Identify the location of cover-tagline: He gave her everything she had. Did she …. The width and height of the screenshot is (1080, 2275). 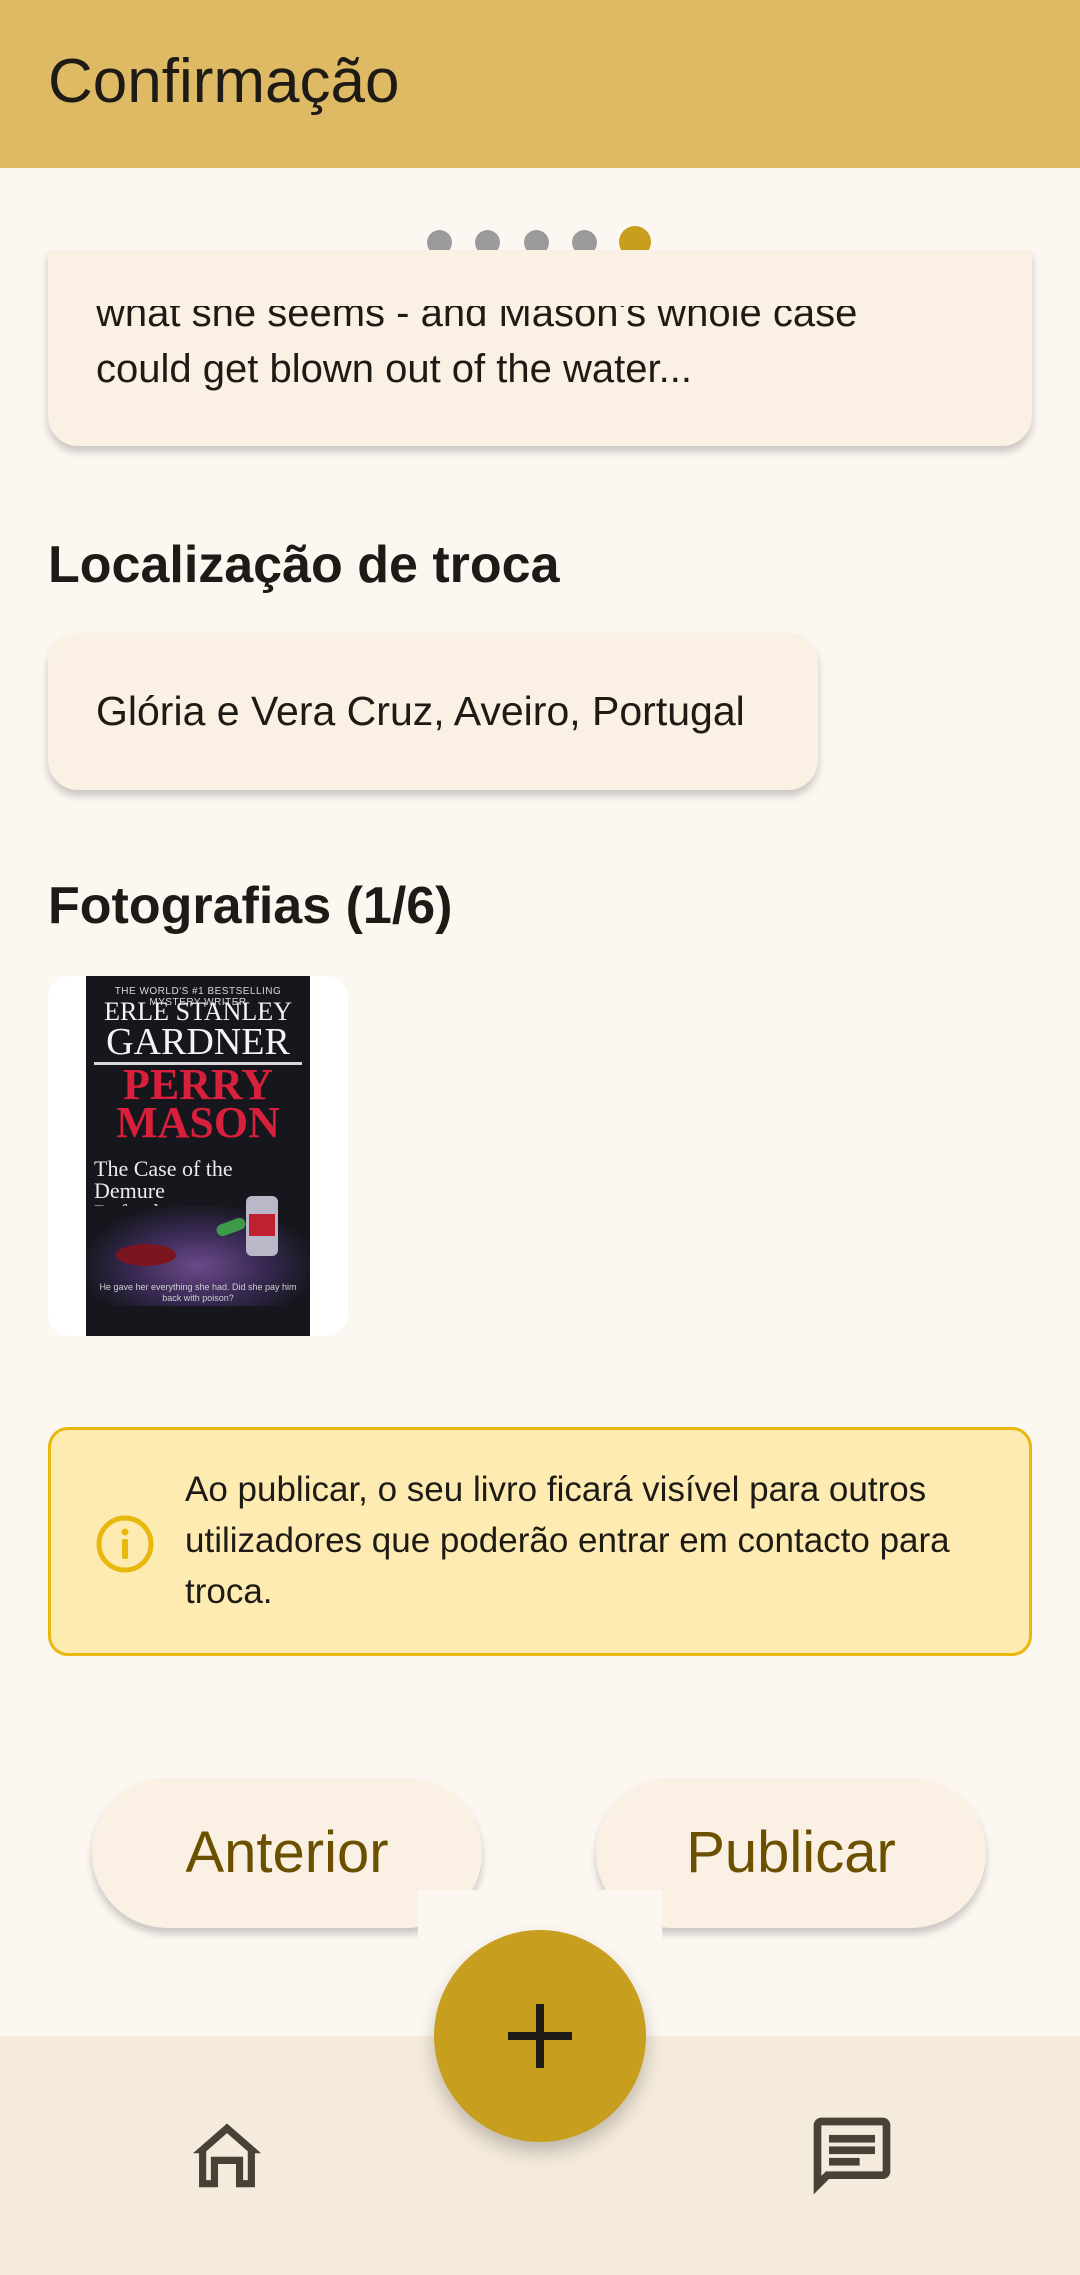
(198, 1292).